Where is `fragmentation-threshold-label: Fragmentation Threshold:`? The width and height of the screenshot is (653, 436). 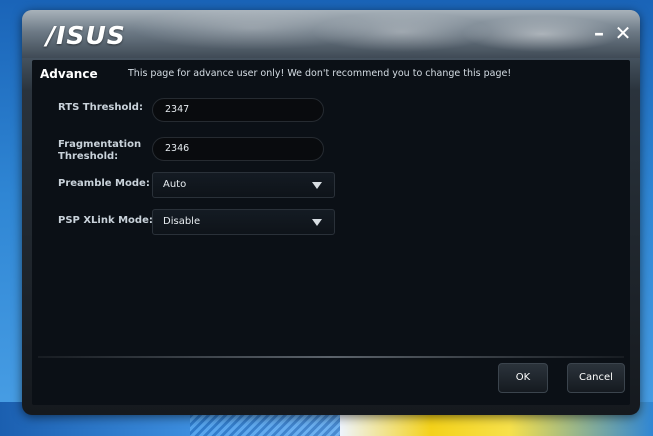 fragmentation-threshold-label: Fragmentation Threshold: is located at coordinates (99, 151).